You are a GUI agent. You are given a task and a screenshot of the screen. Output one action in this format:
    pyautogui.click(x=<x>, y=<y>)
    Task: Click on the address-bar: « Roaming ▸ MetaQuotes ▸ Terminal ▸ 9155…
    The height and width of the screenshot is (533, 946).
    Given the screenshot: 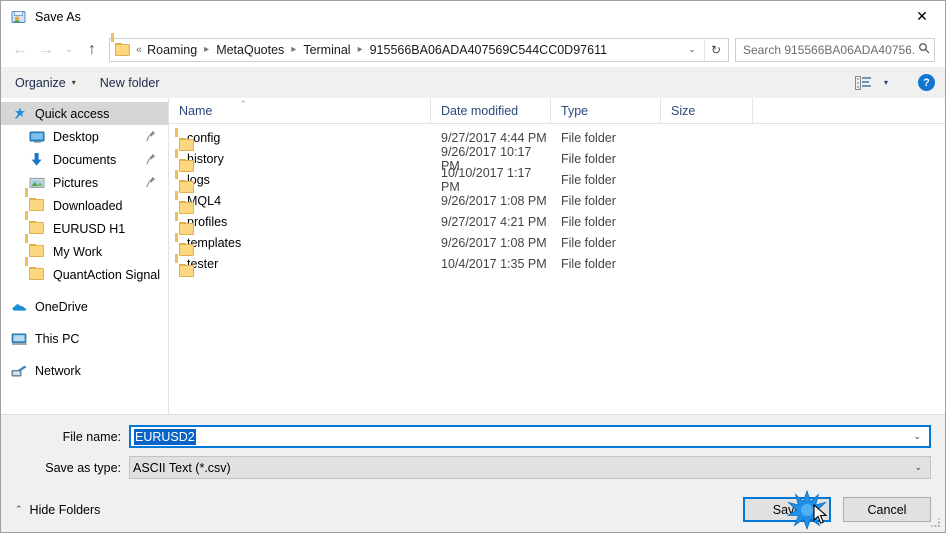 What is the action you would take?
    pyautogui.click(x=419, y=47)
    